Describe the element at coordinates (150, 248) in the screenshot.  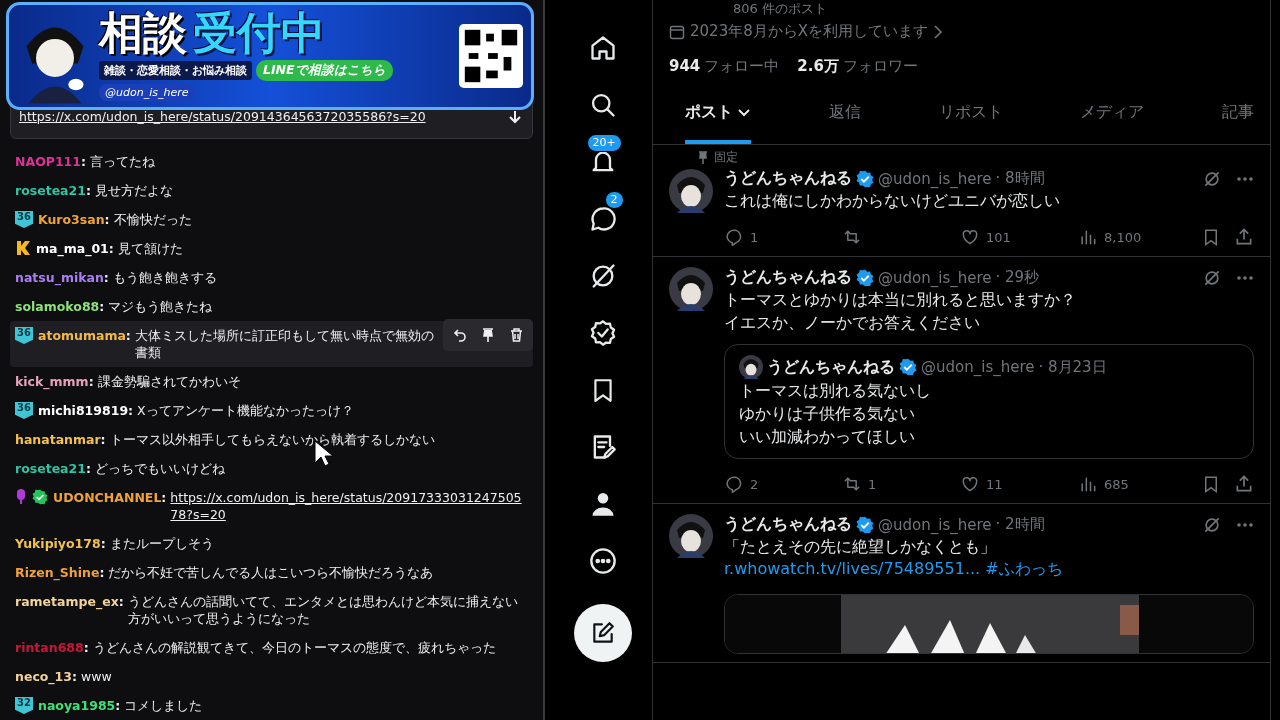
I see `chat-text: 見て頷けた` at that location.